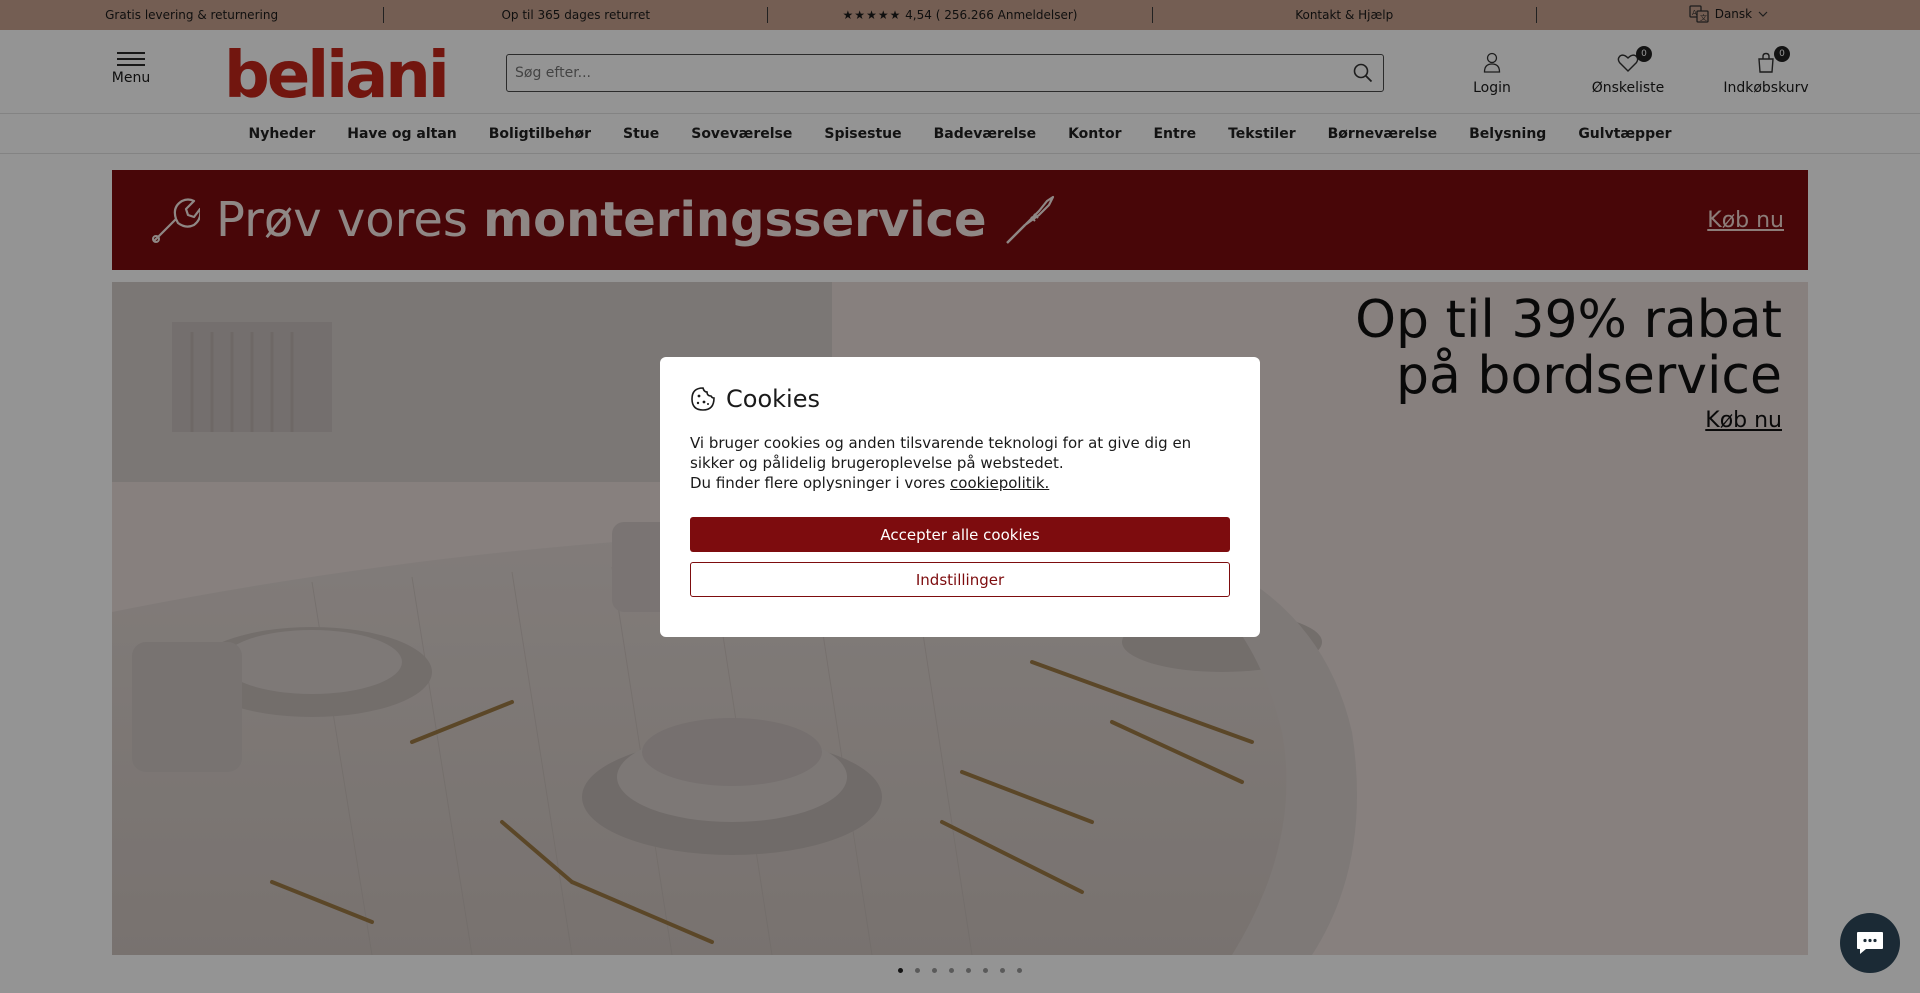 This screenshot has height=993, width=1920. Describe the element at coordinates (960, 579) in the screenshot. I see `cookie-settings-button: Indstillinger` at that location.